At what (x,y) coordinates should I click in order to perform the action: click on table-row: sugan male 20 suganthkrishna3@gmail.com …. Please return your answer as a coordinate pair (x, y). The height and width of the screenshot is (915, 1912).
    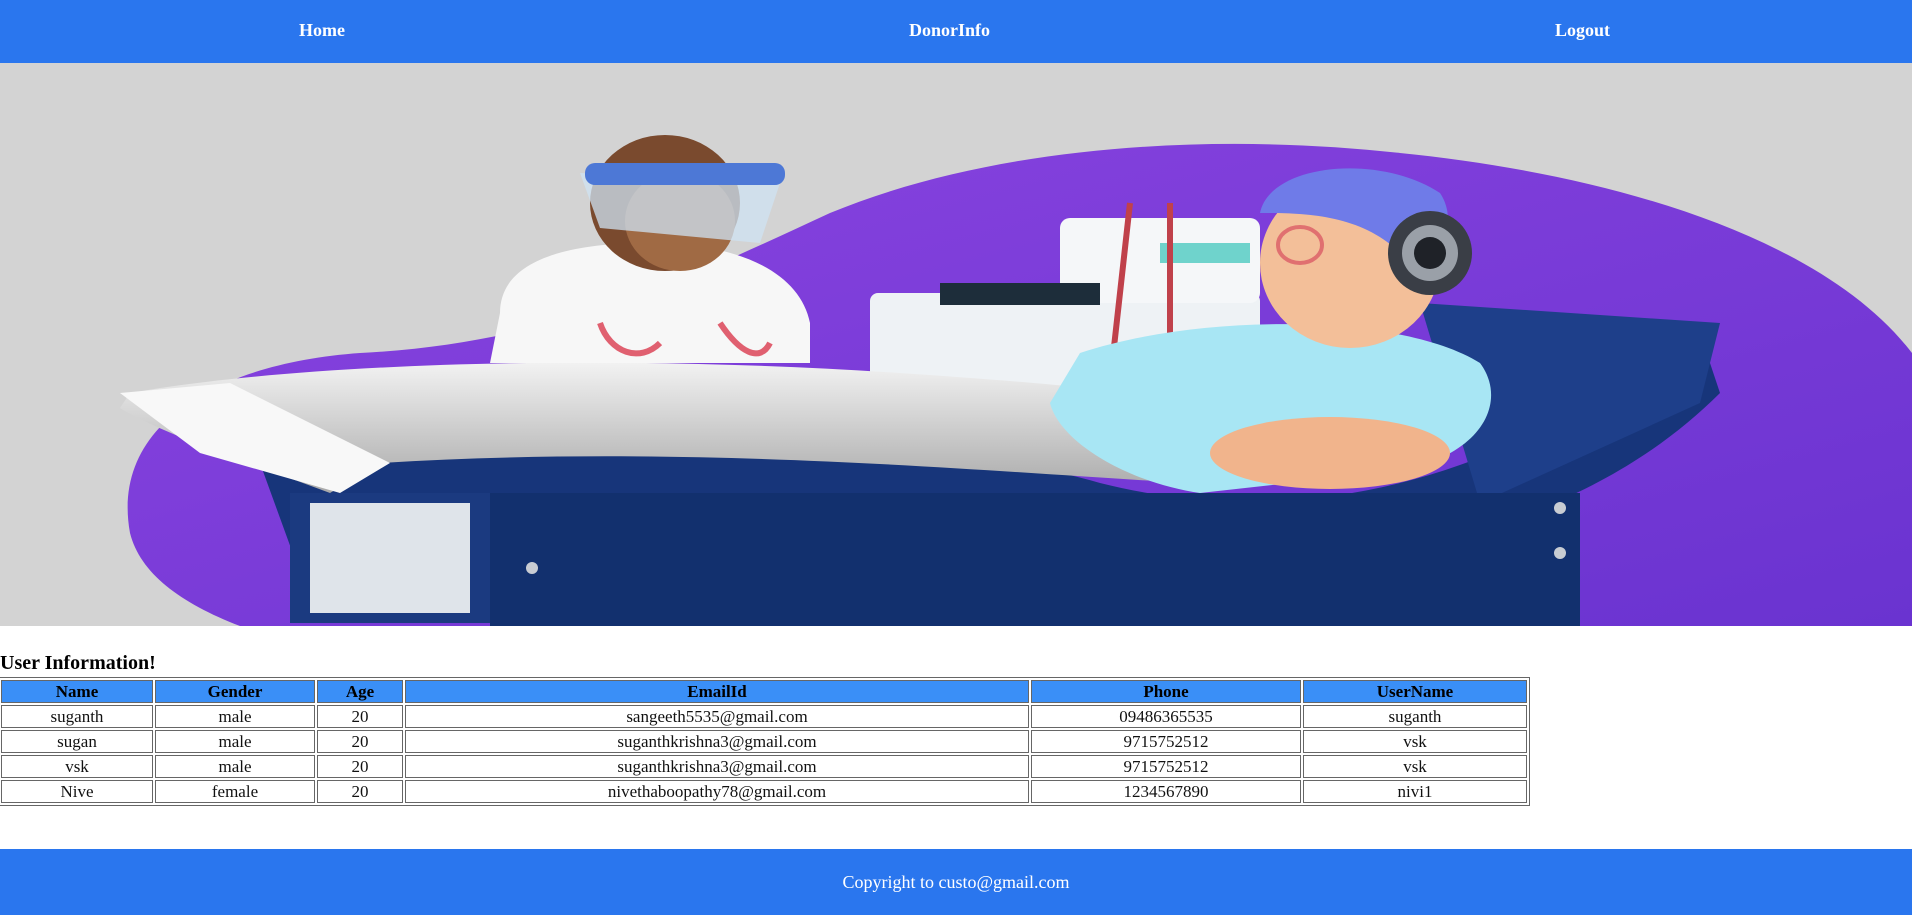
    Looking at the image, I should click on (764, 741).